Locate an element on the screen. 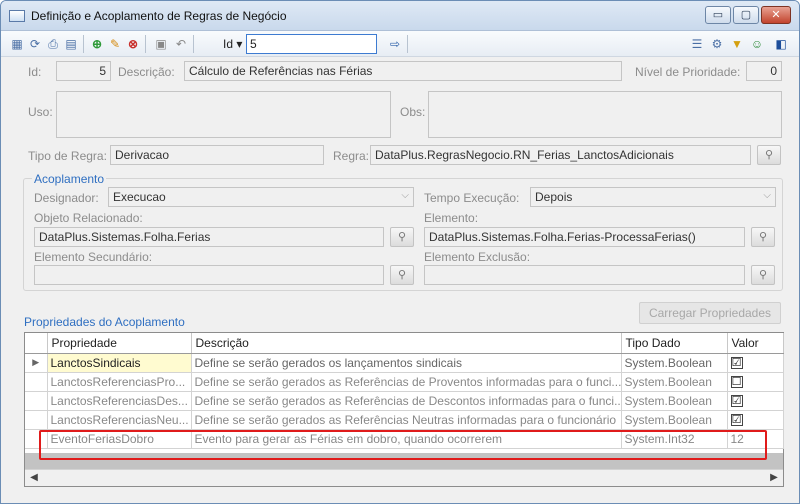  id-field: 5 is located at coordinates (83, 71).